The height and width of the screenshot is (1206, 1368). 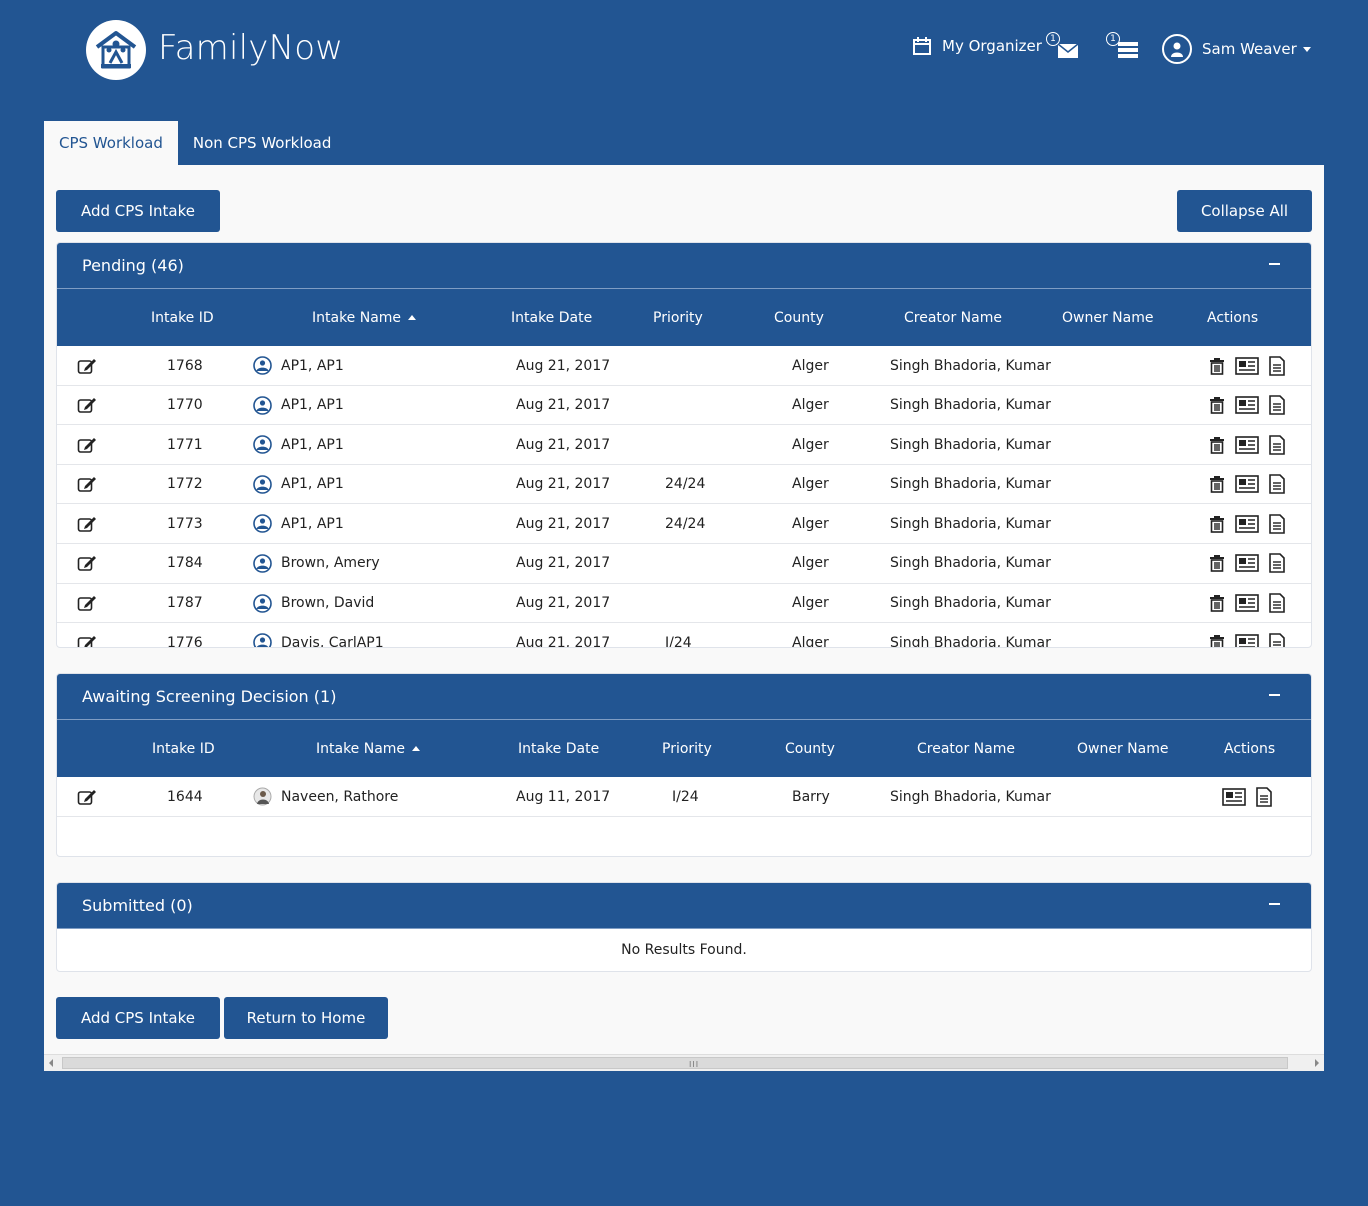 What do you see at coordinates (306, 1018) in the screenshot?
I see `return-to-home-button: Return to Home` at bounding box center [306, 1018].